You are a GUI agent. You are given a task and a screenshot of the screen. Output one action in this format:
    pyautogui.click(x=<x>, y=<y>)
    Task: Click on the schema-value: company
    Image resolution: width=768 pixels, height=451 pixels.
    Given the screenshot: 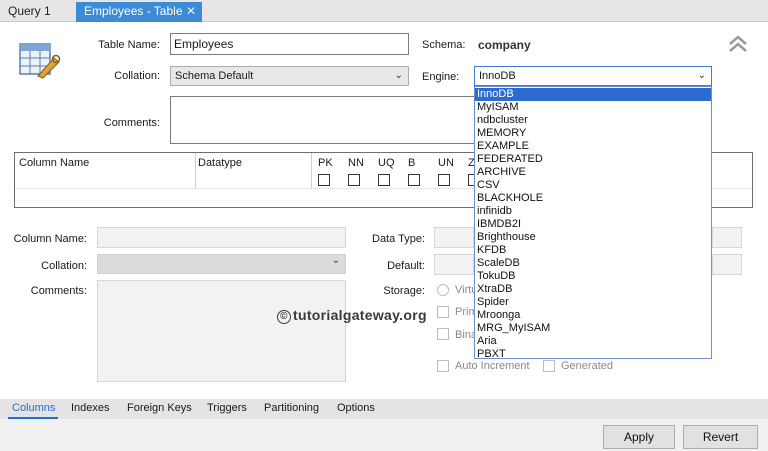 What is the action you would take?
    pyautogui.click(x=504, y=45)
    